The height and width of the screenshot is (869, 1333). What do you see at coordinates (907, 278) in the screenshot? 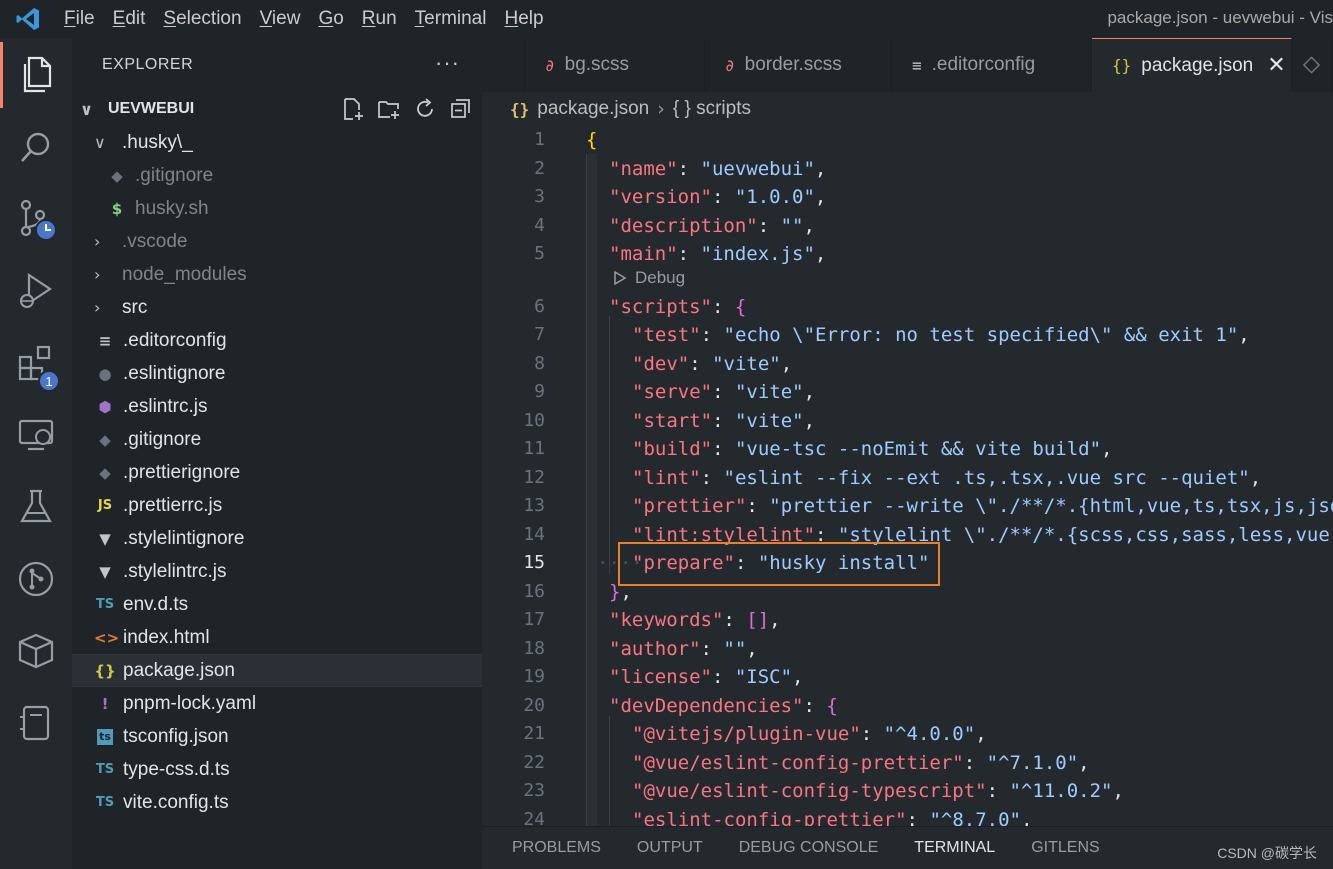
I see `codelens-debug: Debug` at bounding box center [907, 278].